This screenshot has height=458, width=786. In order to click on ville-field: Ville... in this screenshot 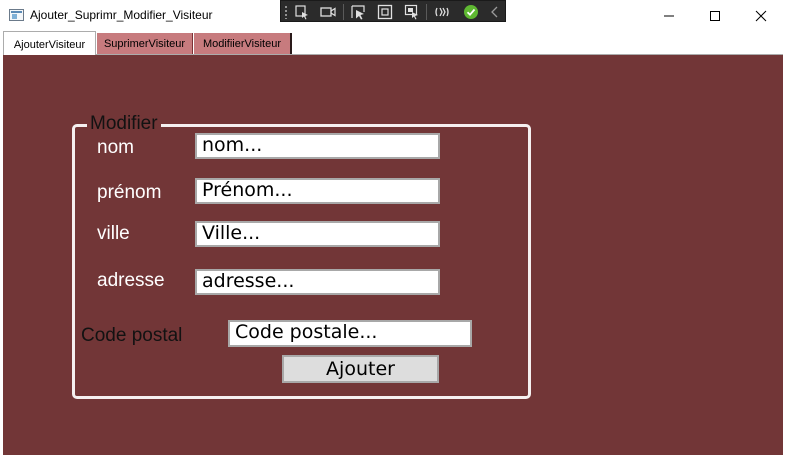, I will do `click(317, 234)`.